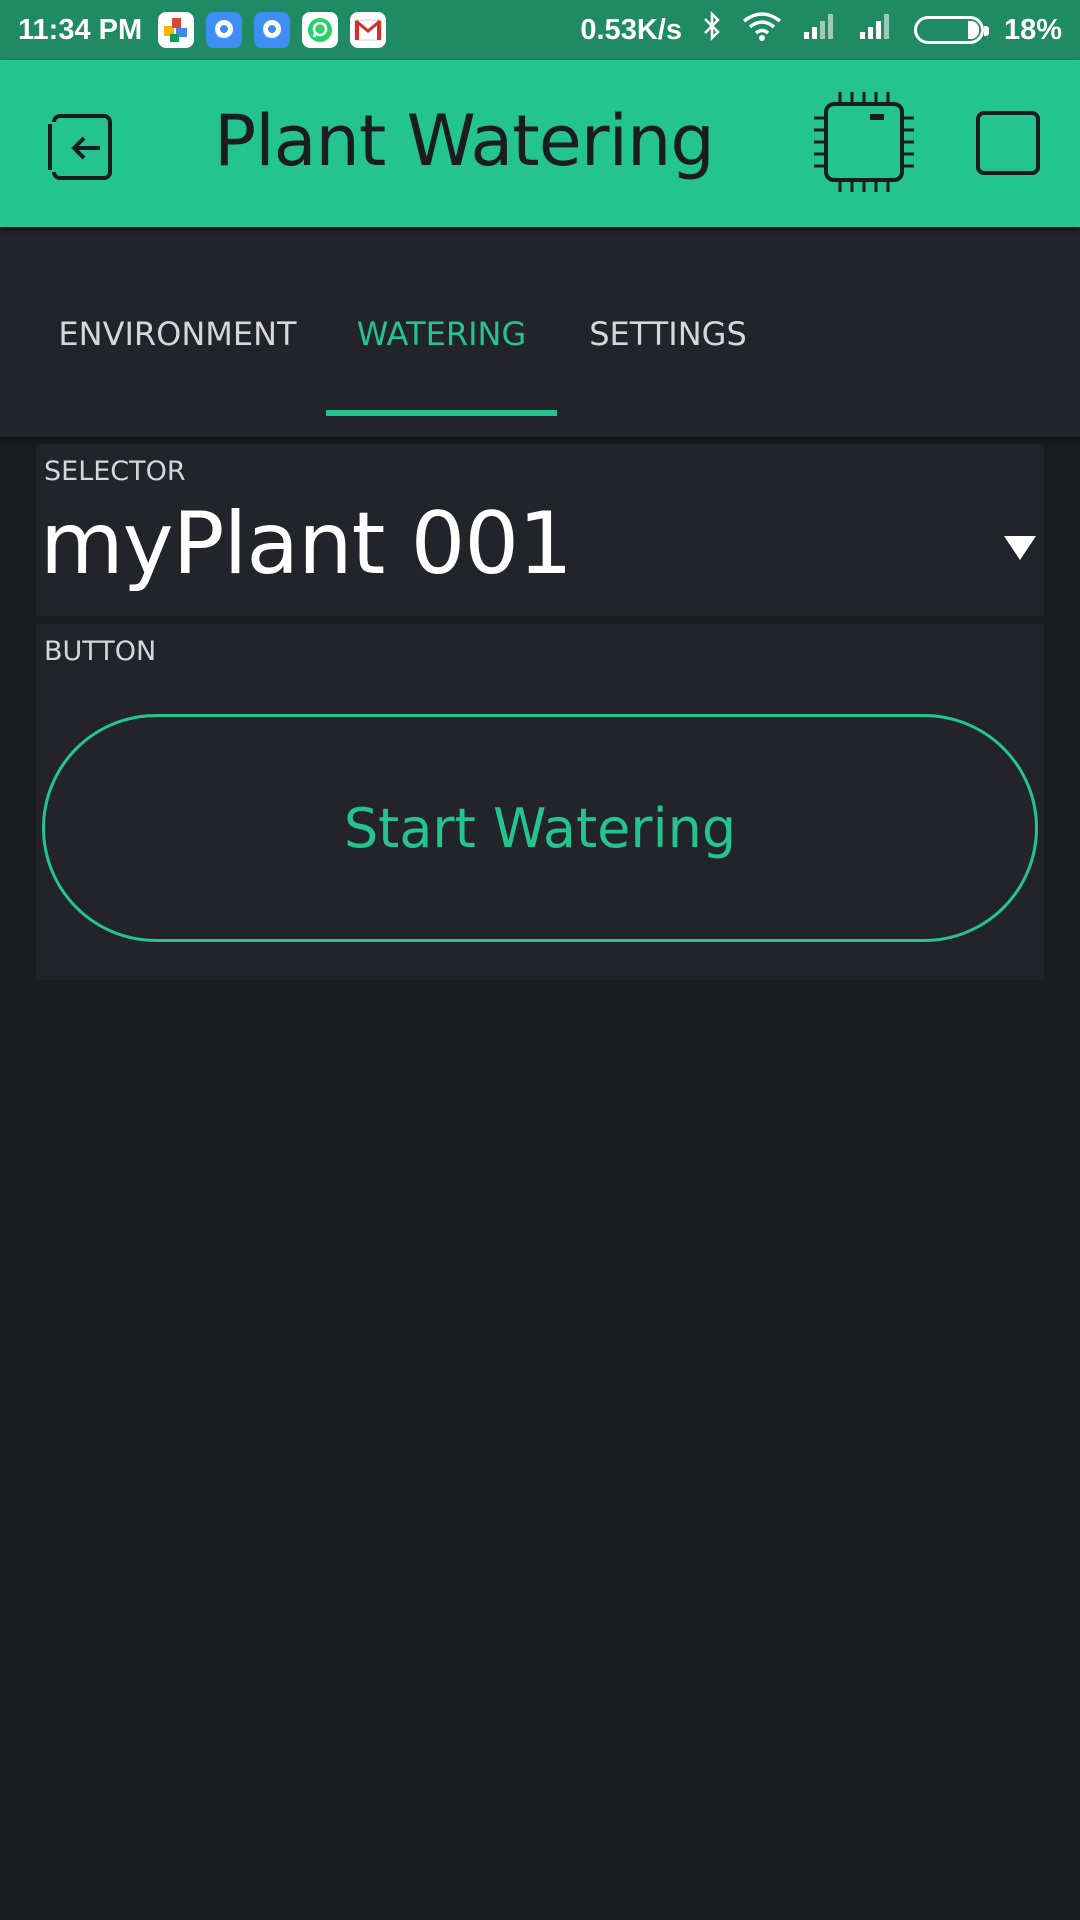 This screenshot has height=1920, width=1080. I want to click on chip-icon, so click(864, 142).